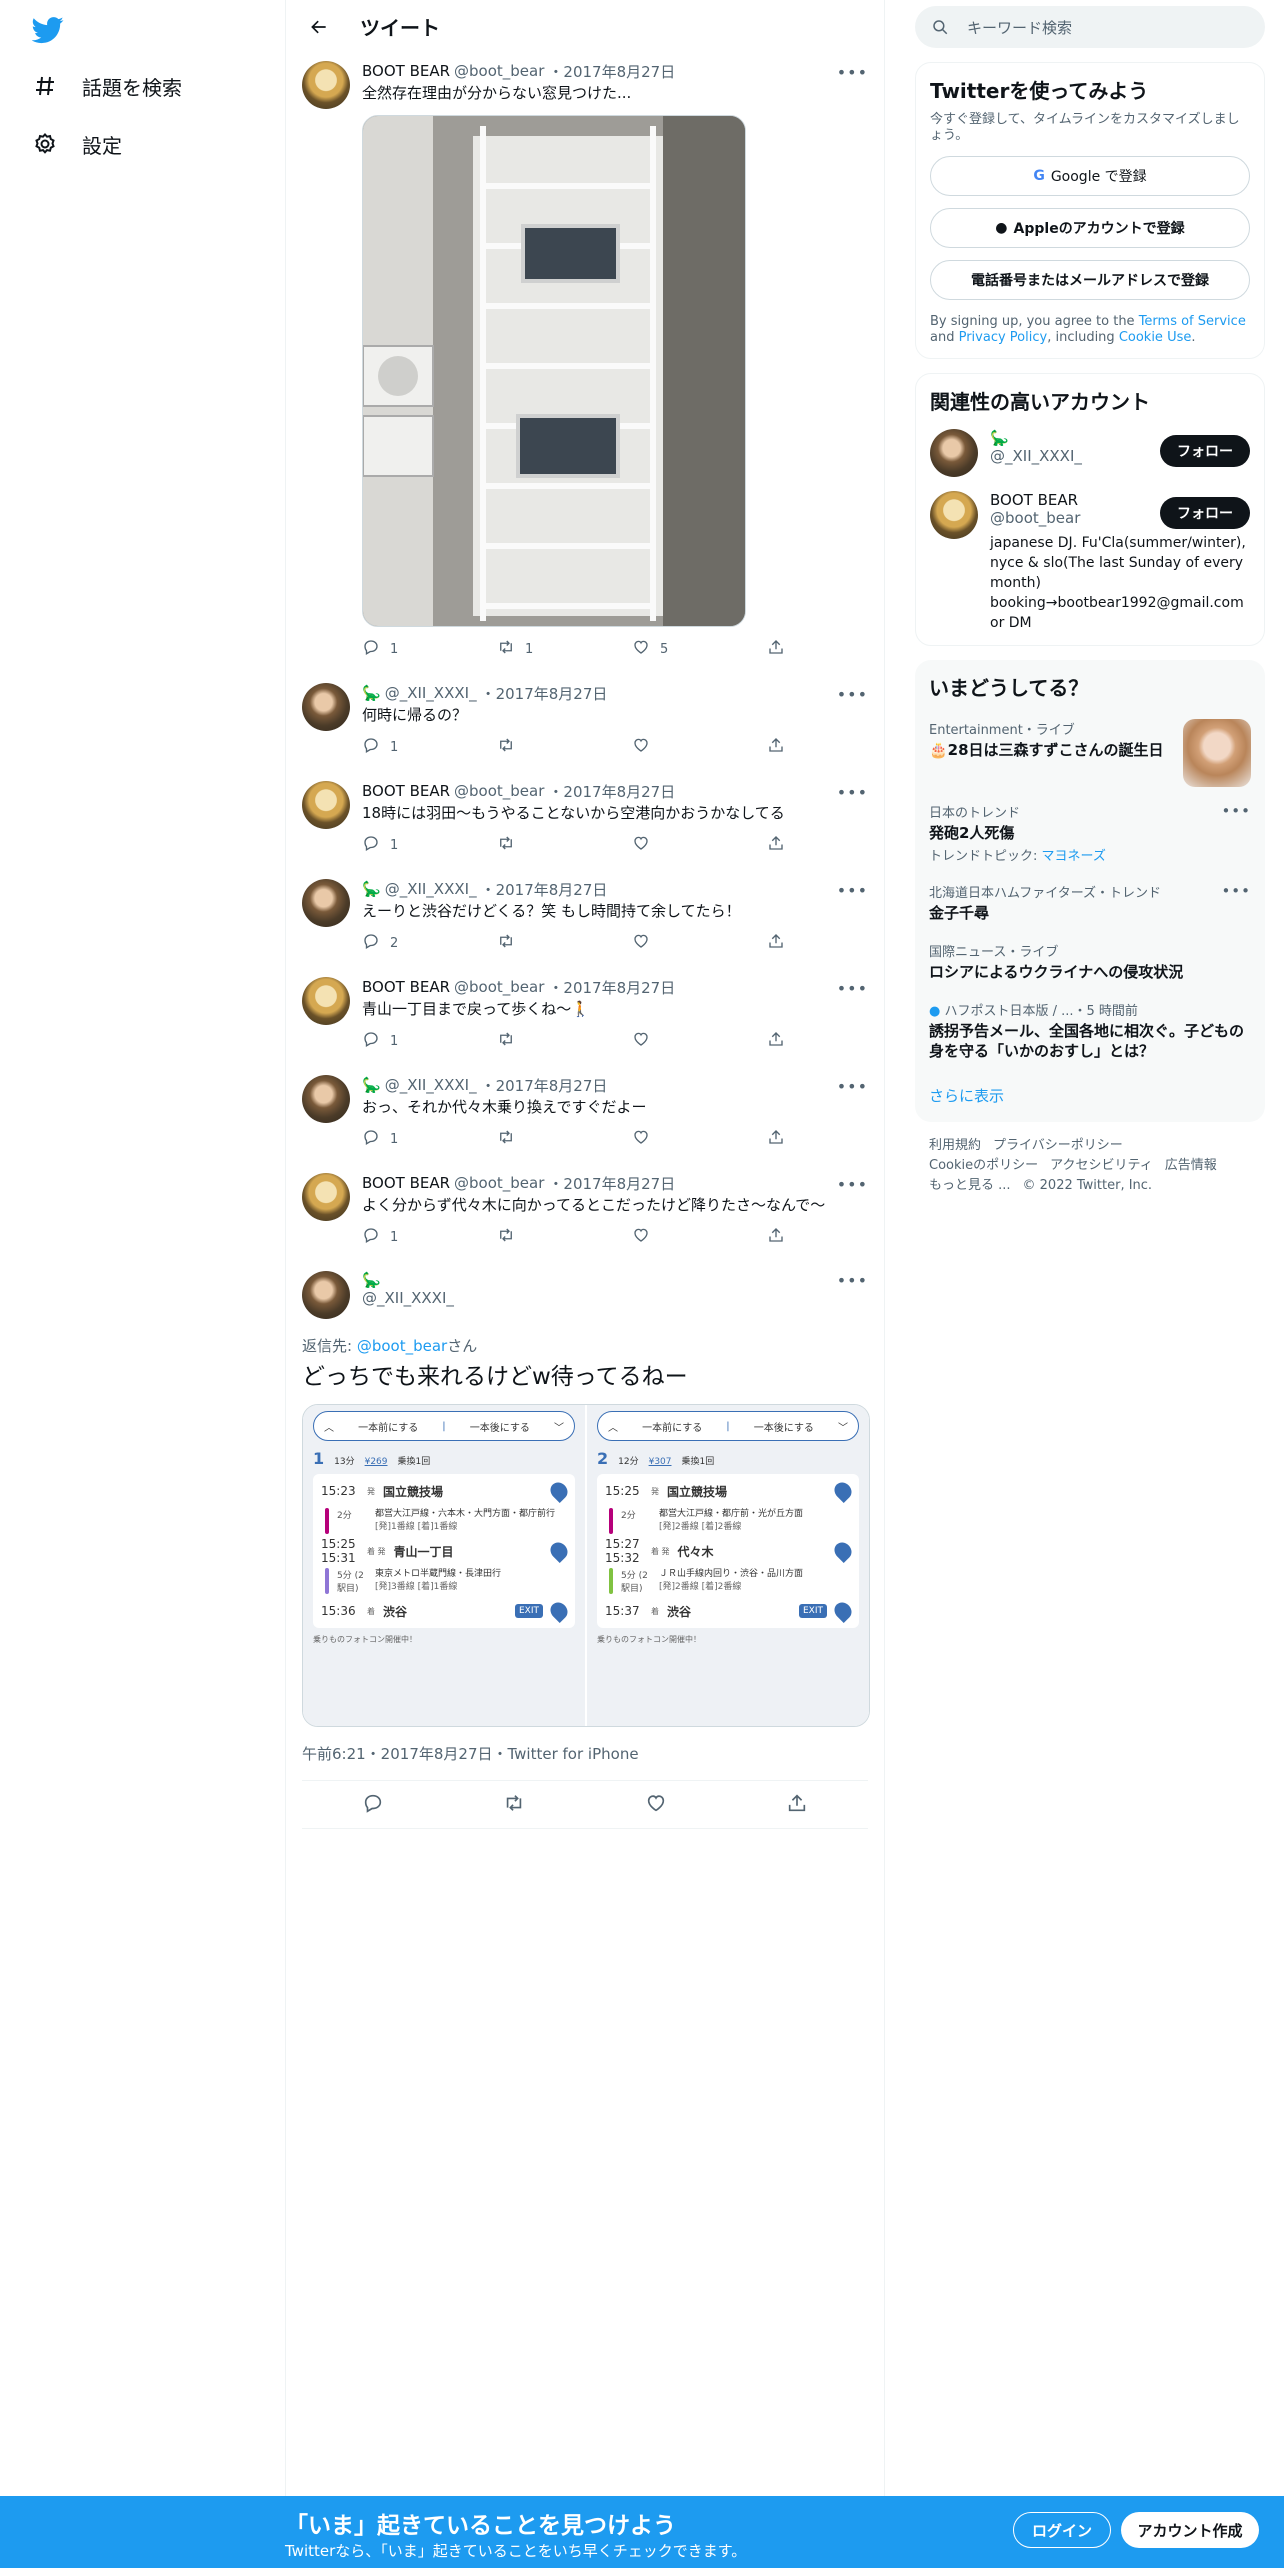 This screenshot has height=2568, width=1284. Describe the element at coordinates (527, 649) in the screenshot. I see `retweet-button: 1` at that location.